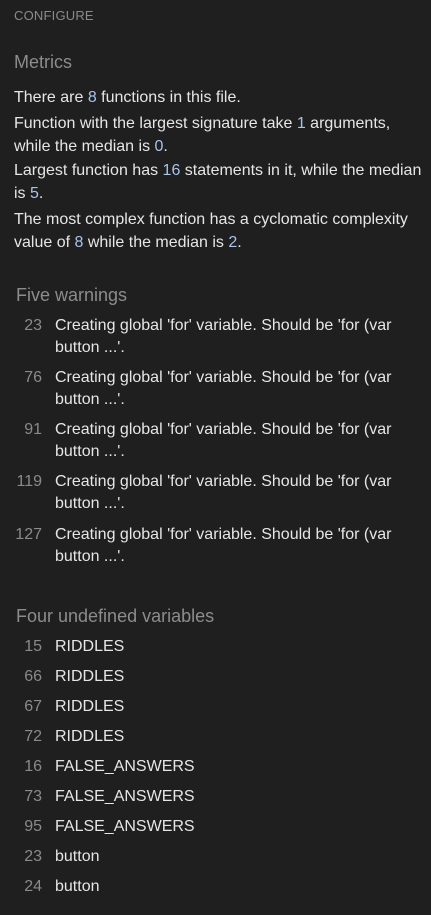 This screenshot has height=915, width=431. What do you see at coordinates (301, 123) in the screenshot?
I see `metric-value: 1` at bounding box center [301, 123].